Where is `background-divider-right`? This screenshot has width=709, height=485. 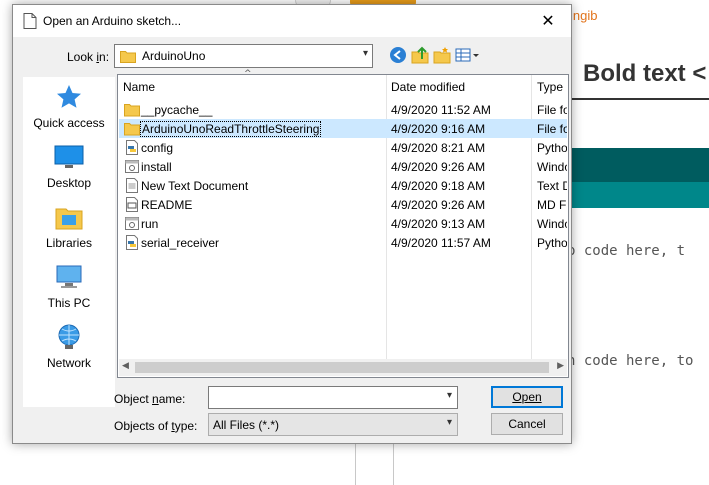
background-divider-right is located at coordinates (393, 462).